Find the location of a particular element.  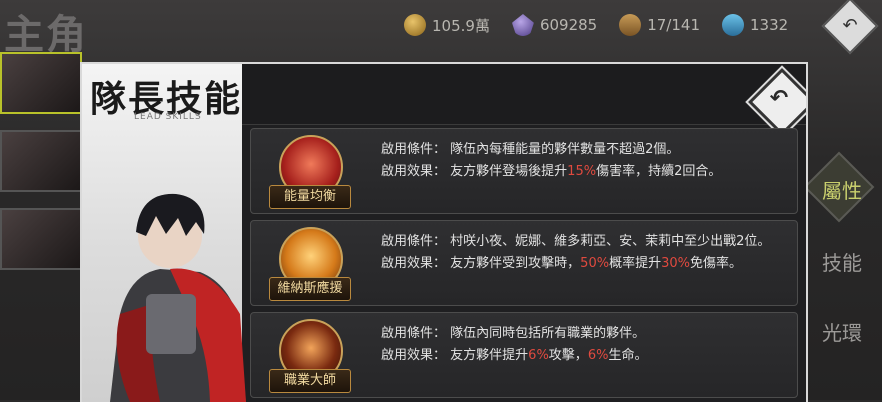

skill-name: 能量均衡 is located at coordinates (310, 197).